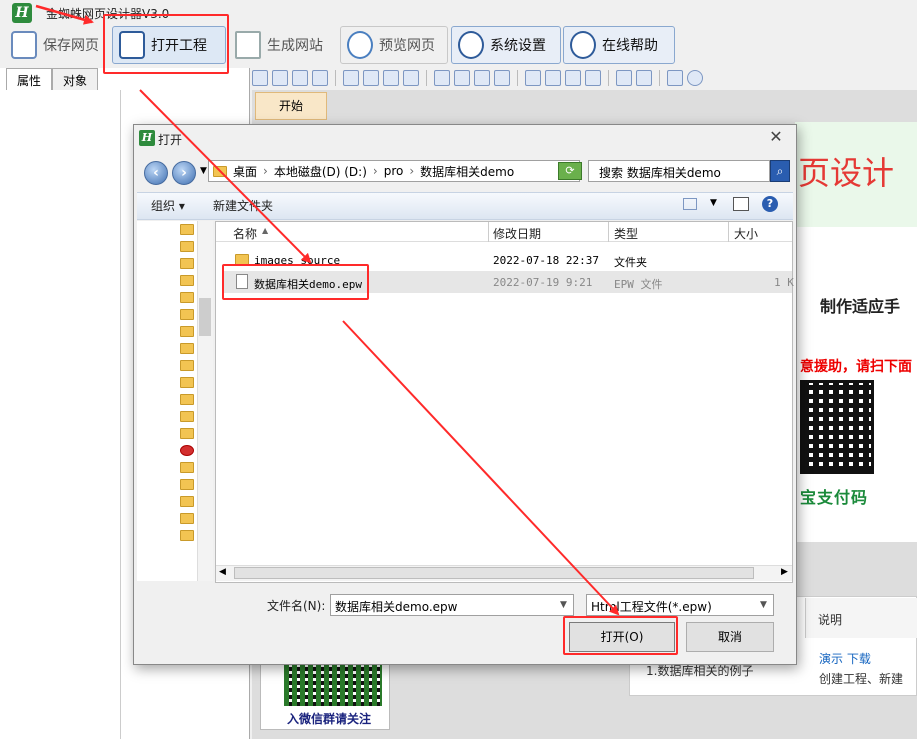  What do you see at coordinates (75, 79) in the screenshot?
I see `tab-objects: 对象` at bounding box center [75, 79].